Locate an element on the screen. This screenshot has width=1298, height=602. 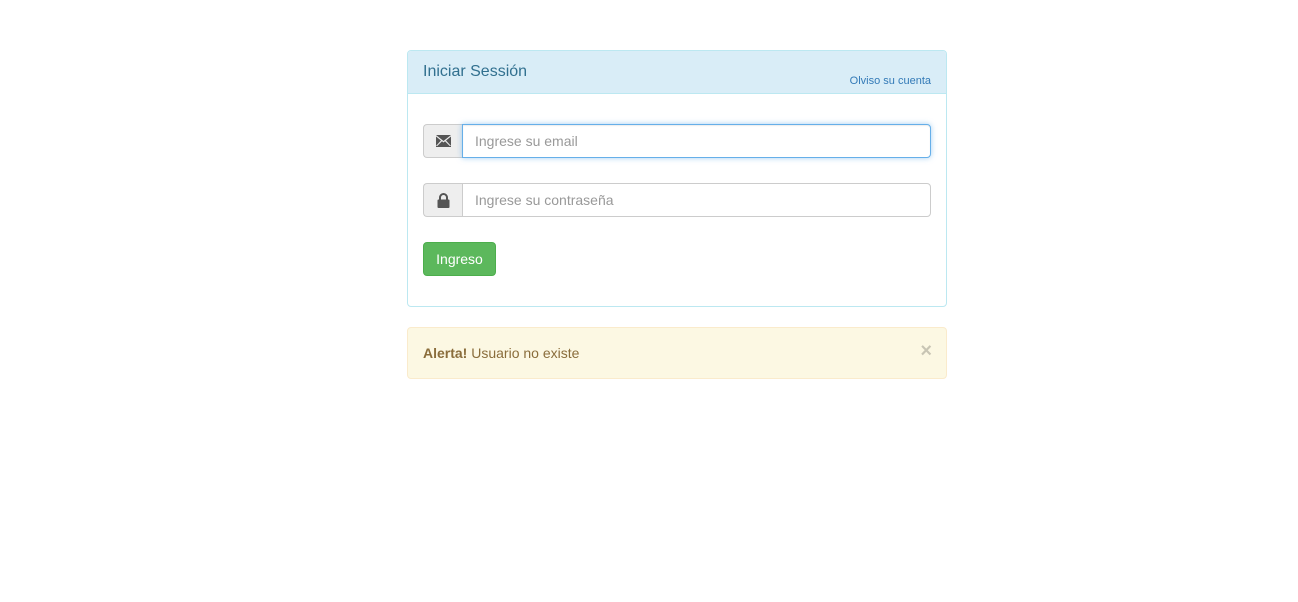
lock-icon is located at coordinates (443, 200).